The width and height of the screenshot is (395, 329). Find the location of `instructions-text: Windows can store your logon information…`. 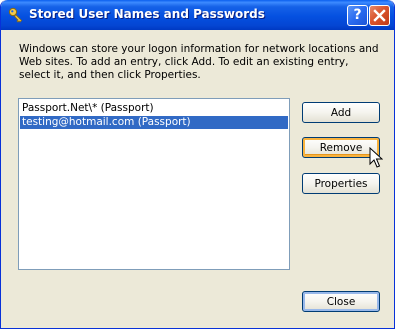

instructions-text: Windows can store your logon information… is located at coordinates (199, 62).